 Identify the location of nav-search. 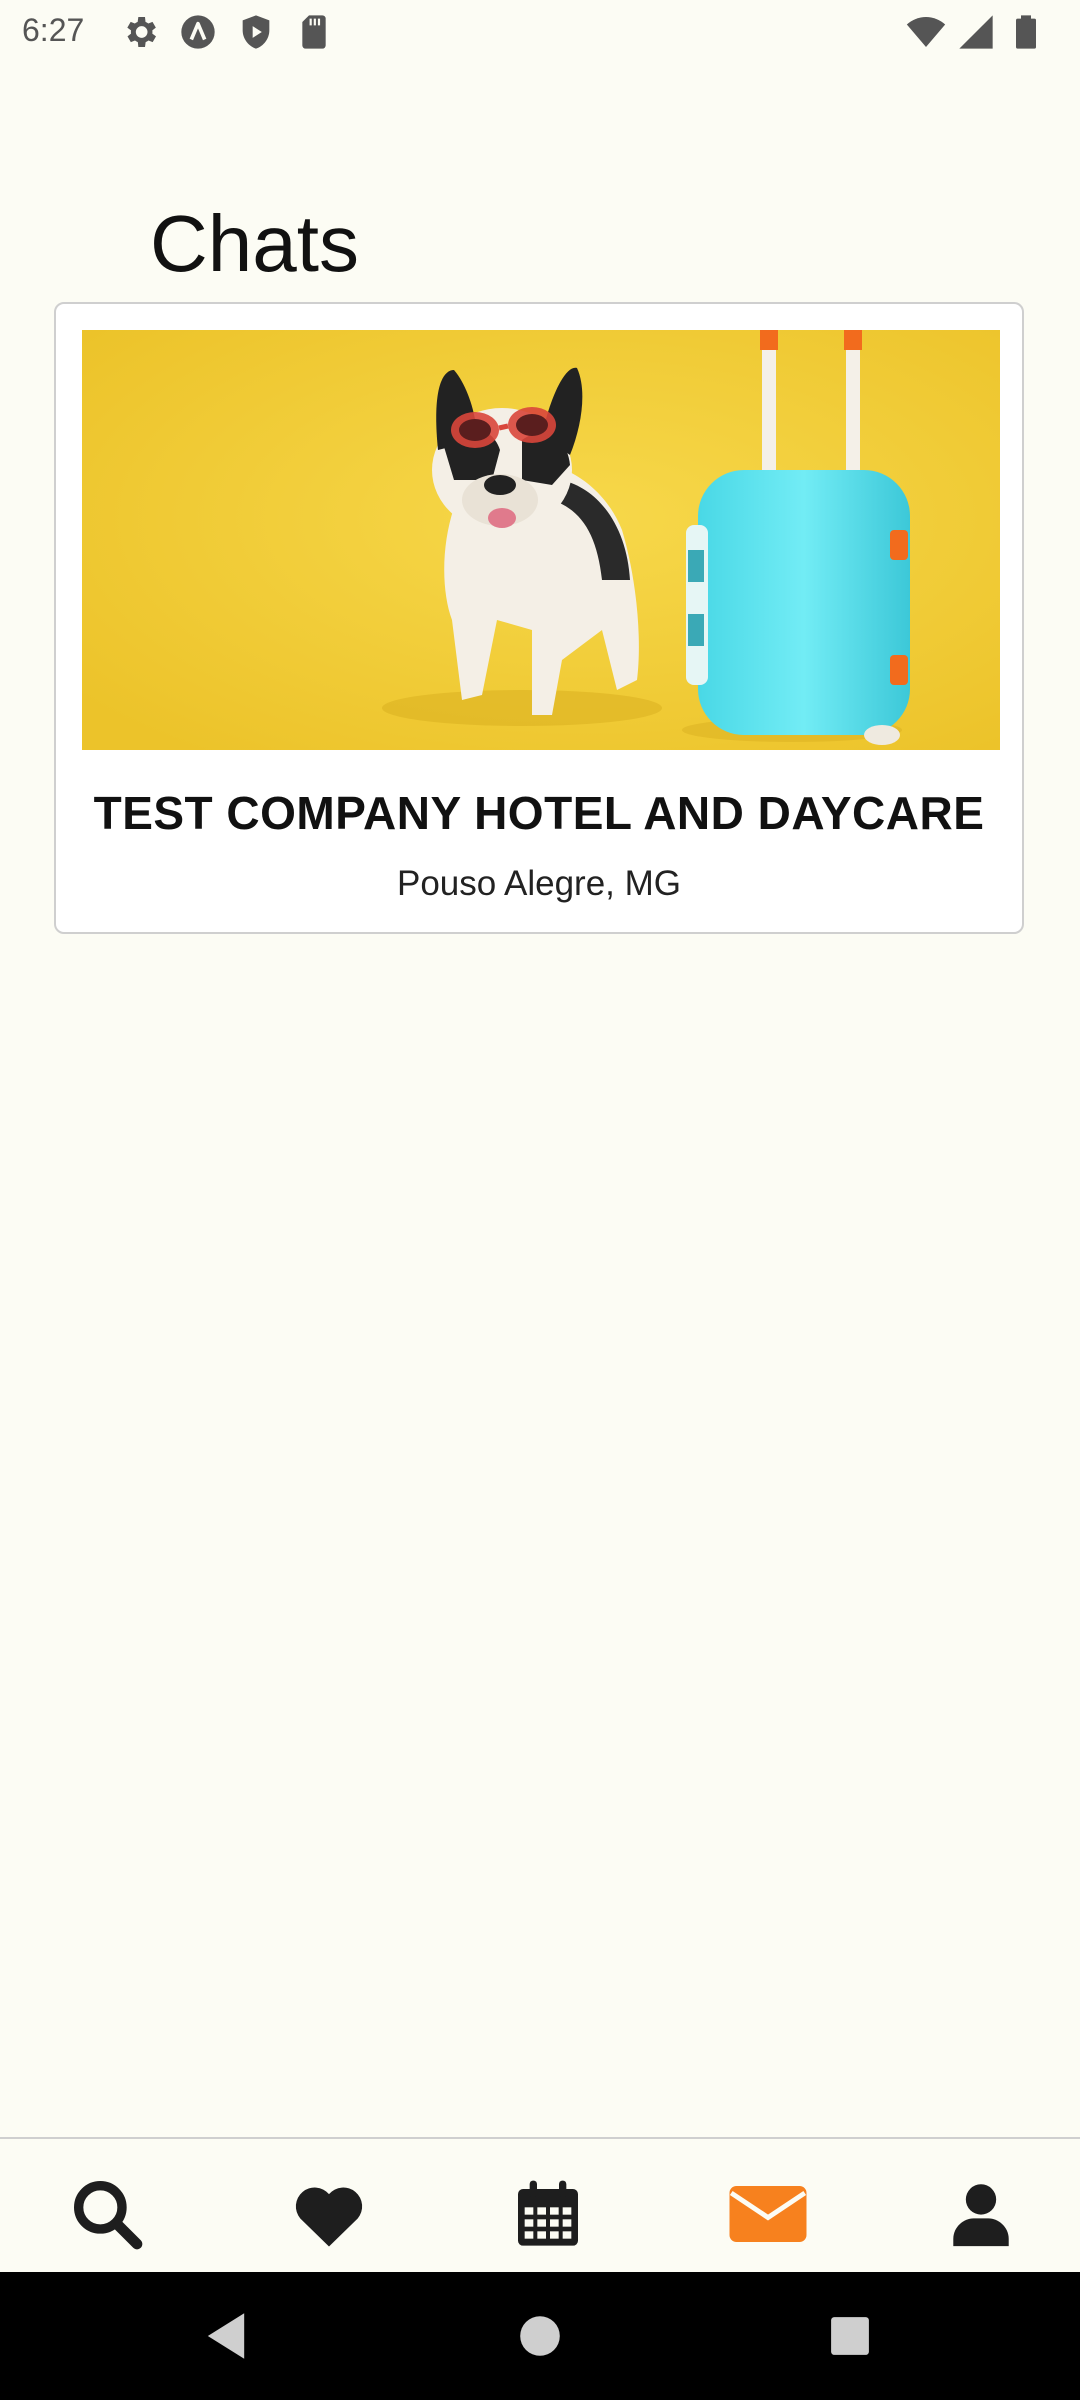
(107, 2214).